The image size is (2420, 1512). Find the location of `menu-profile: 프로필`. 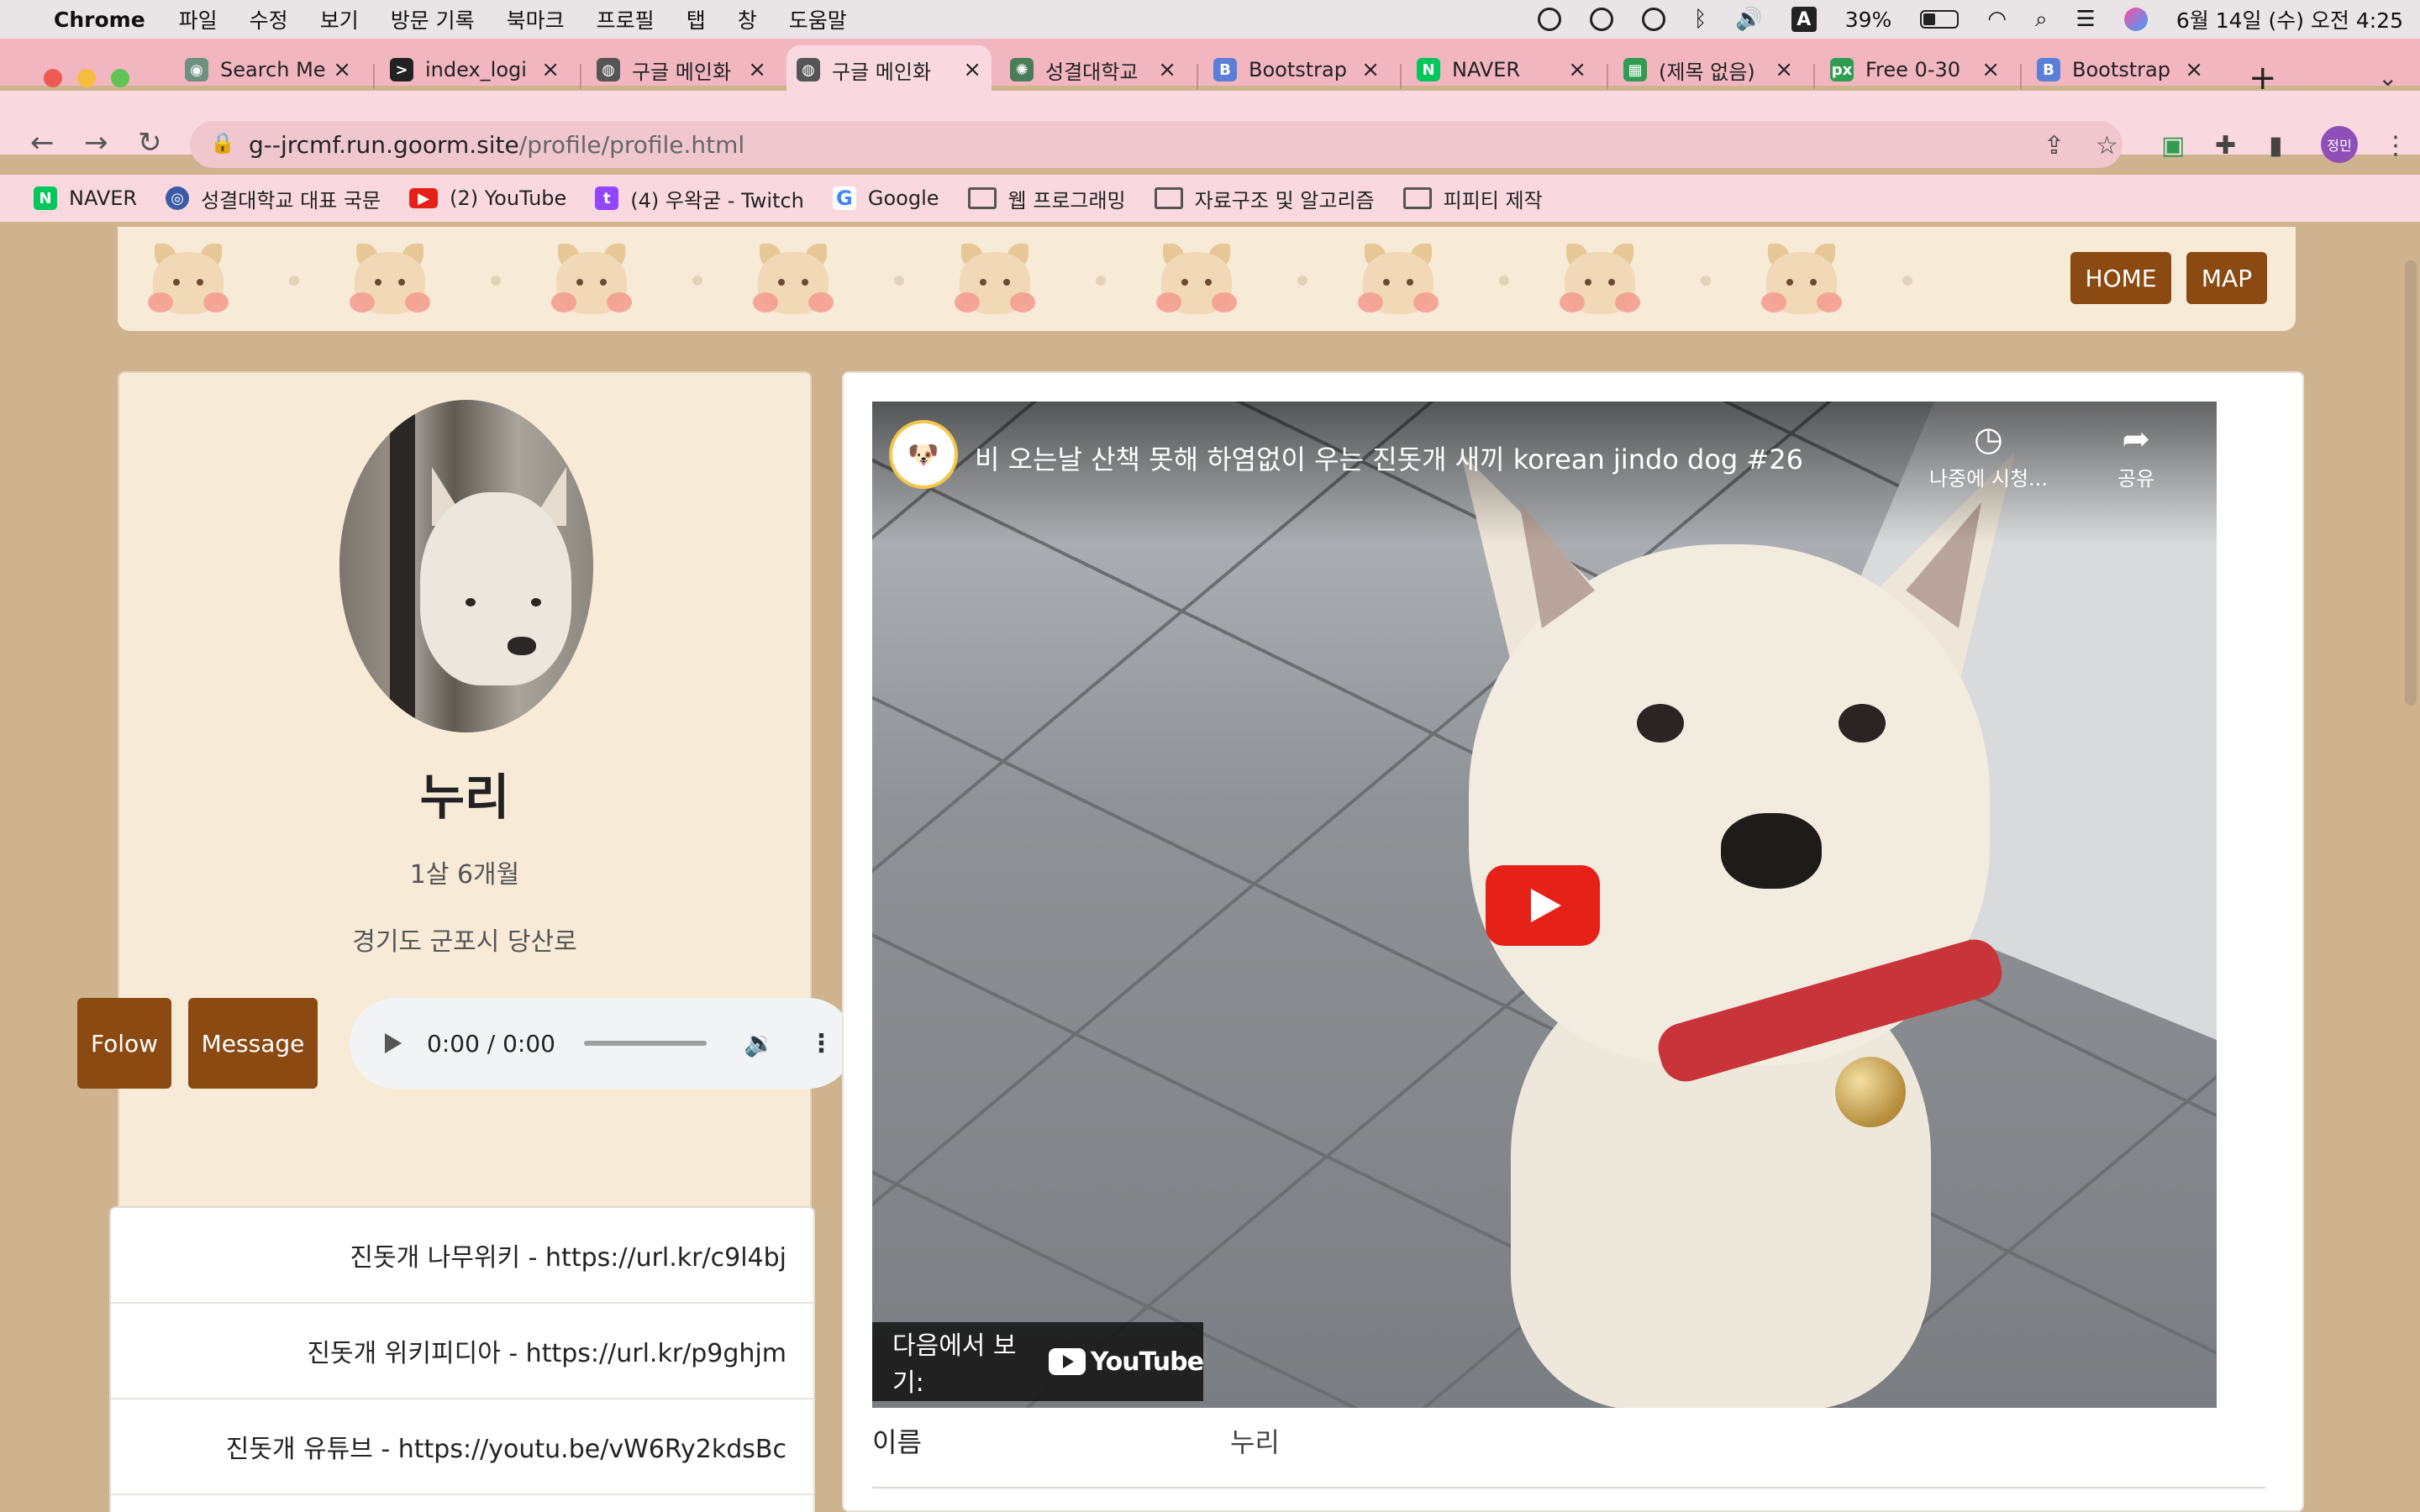

menu-profile: 프로필 is located at coordinates (626, 19).